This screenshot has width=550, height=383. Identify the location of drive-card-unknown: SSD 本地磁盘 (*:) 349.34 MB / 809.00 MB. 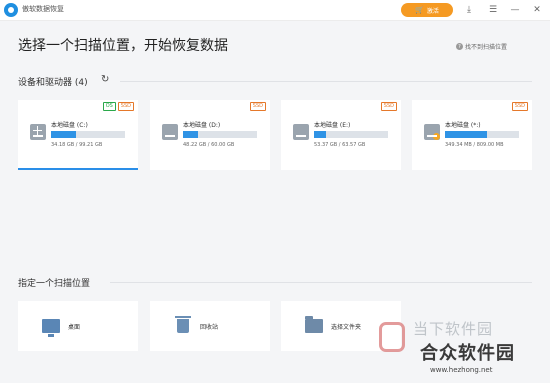
(472, 135).